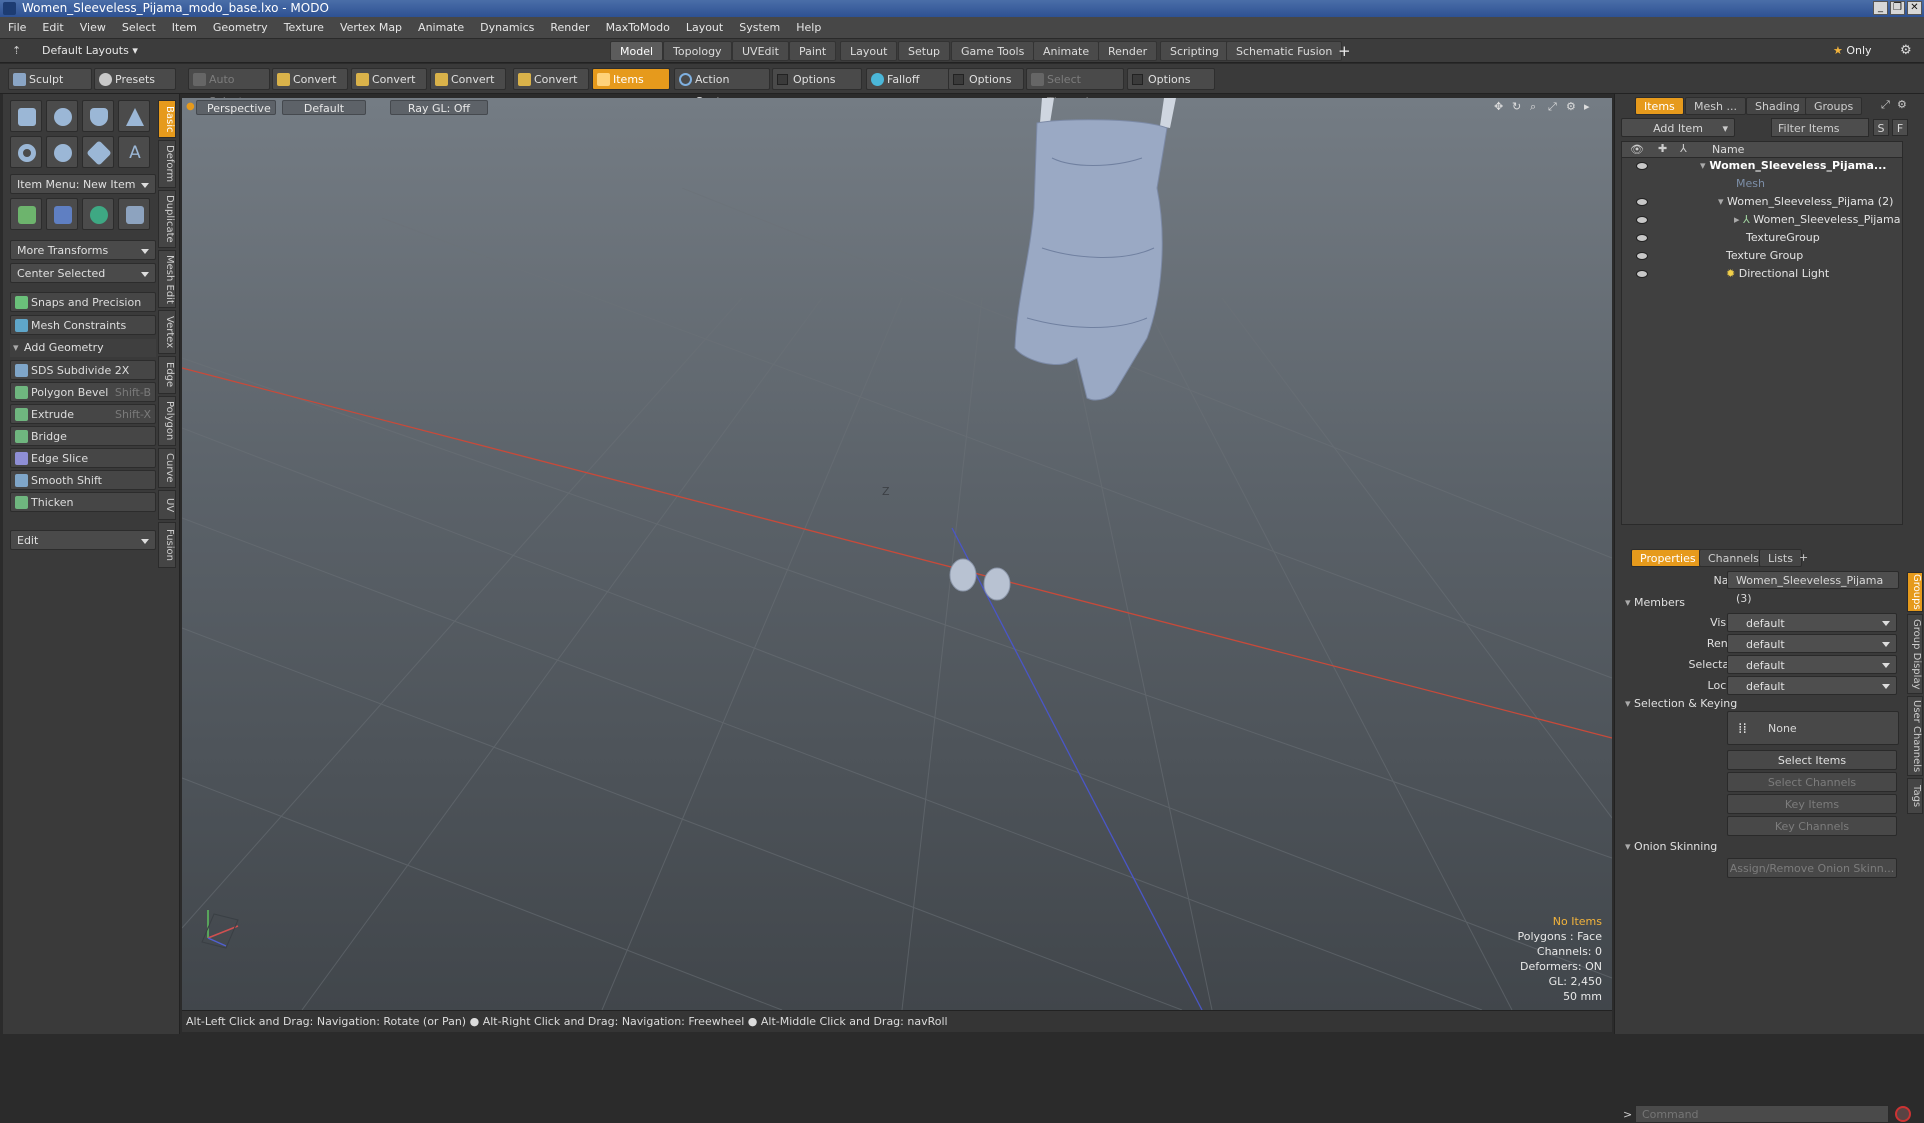  Describe the element at coordinates (507, 28) in the screenshot. I see `menu-dynamics: Dynamics` at that location.